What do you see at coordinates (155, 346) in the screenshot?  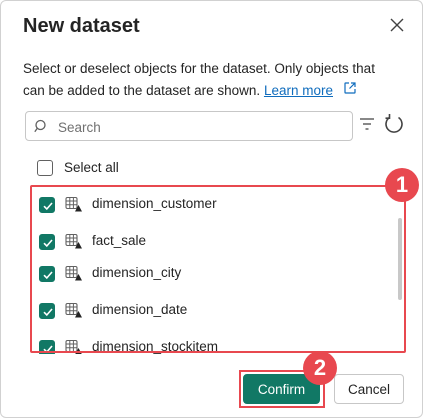 I see `item-label: dimension_stockitem` at bounding box center [155, 346].